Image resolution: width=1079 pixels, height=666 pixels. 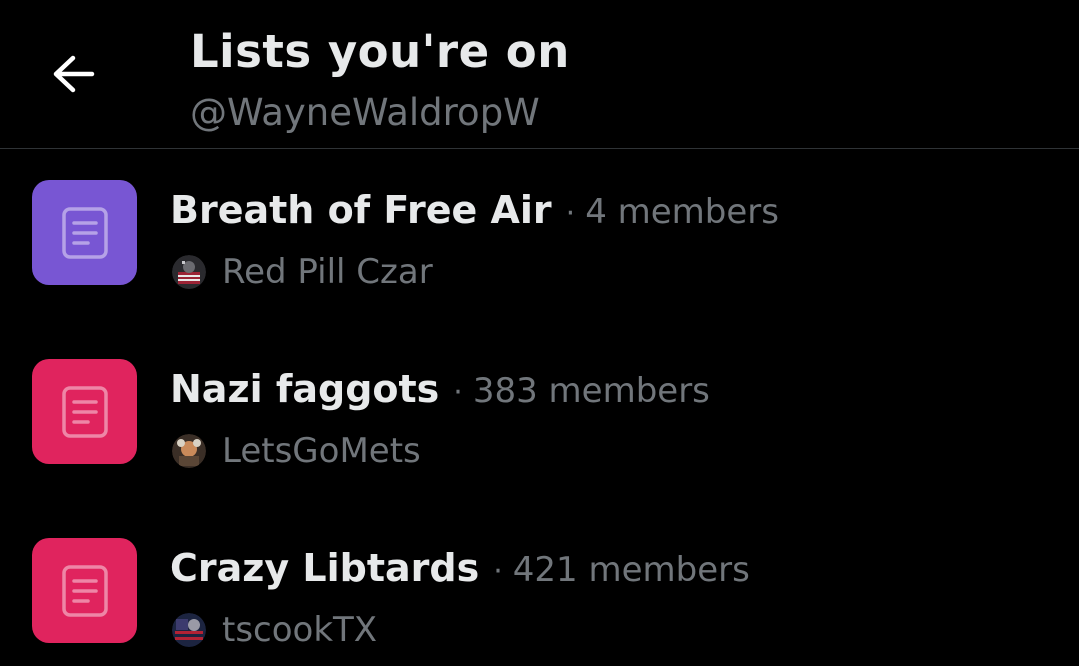 What do you see at coordinates (305, 389) in the screenshot?
I see `list-name: Nazi faggots` at bounding box center [305, 389].